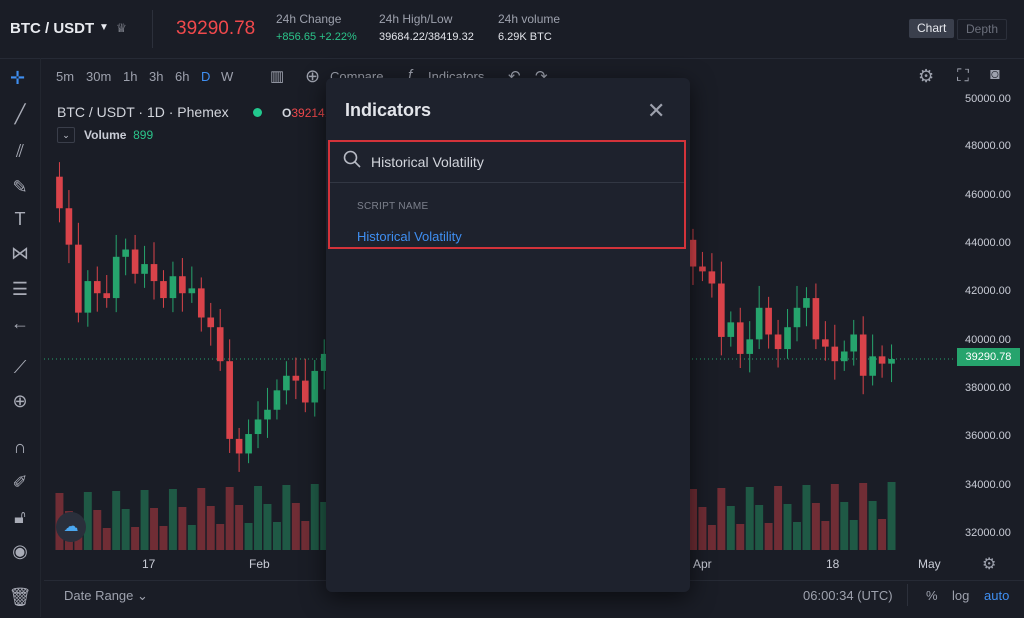 This screenshot has width=1024, height=618. Describe the element at coordinates (926, 76) in the screenshot. I see `settings-icon: ⚙` at that location.